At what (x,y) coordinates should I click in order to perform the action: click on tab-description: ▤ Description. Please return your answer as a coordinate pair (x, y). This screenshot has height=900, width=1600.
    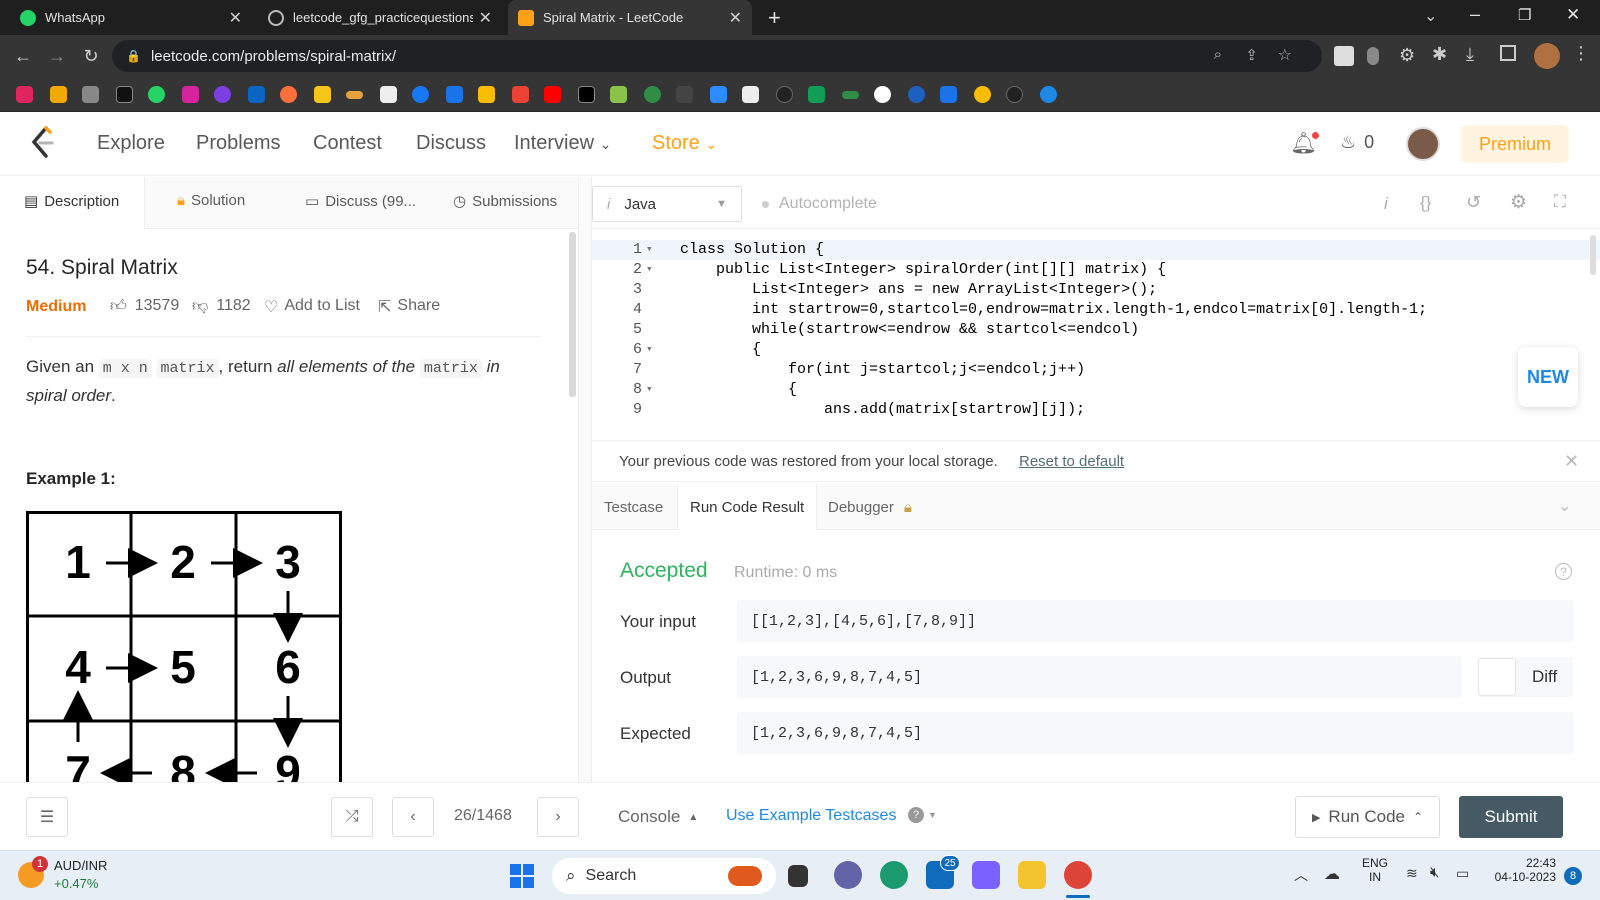
    Looking at the image, I should click on (71, 201).